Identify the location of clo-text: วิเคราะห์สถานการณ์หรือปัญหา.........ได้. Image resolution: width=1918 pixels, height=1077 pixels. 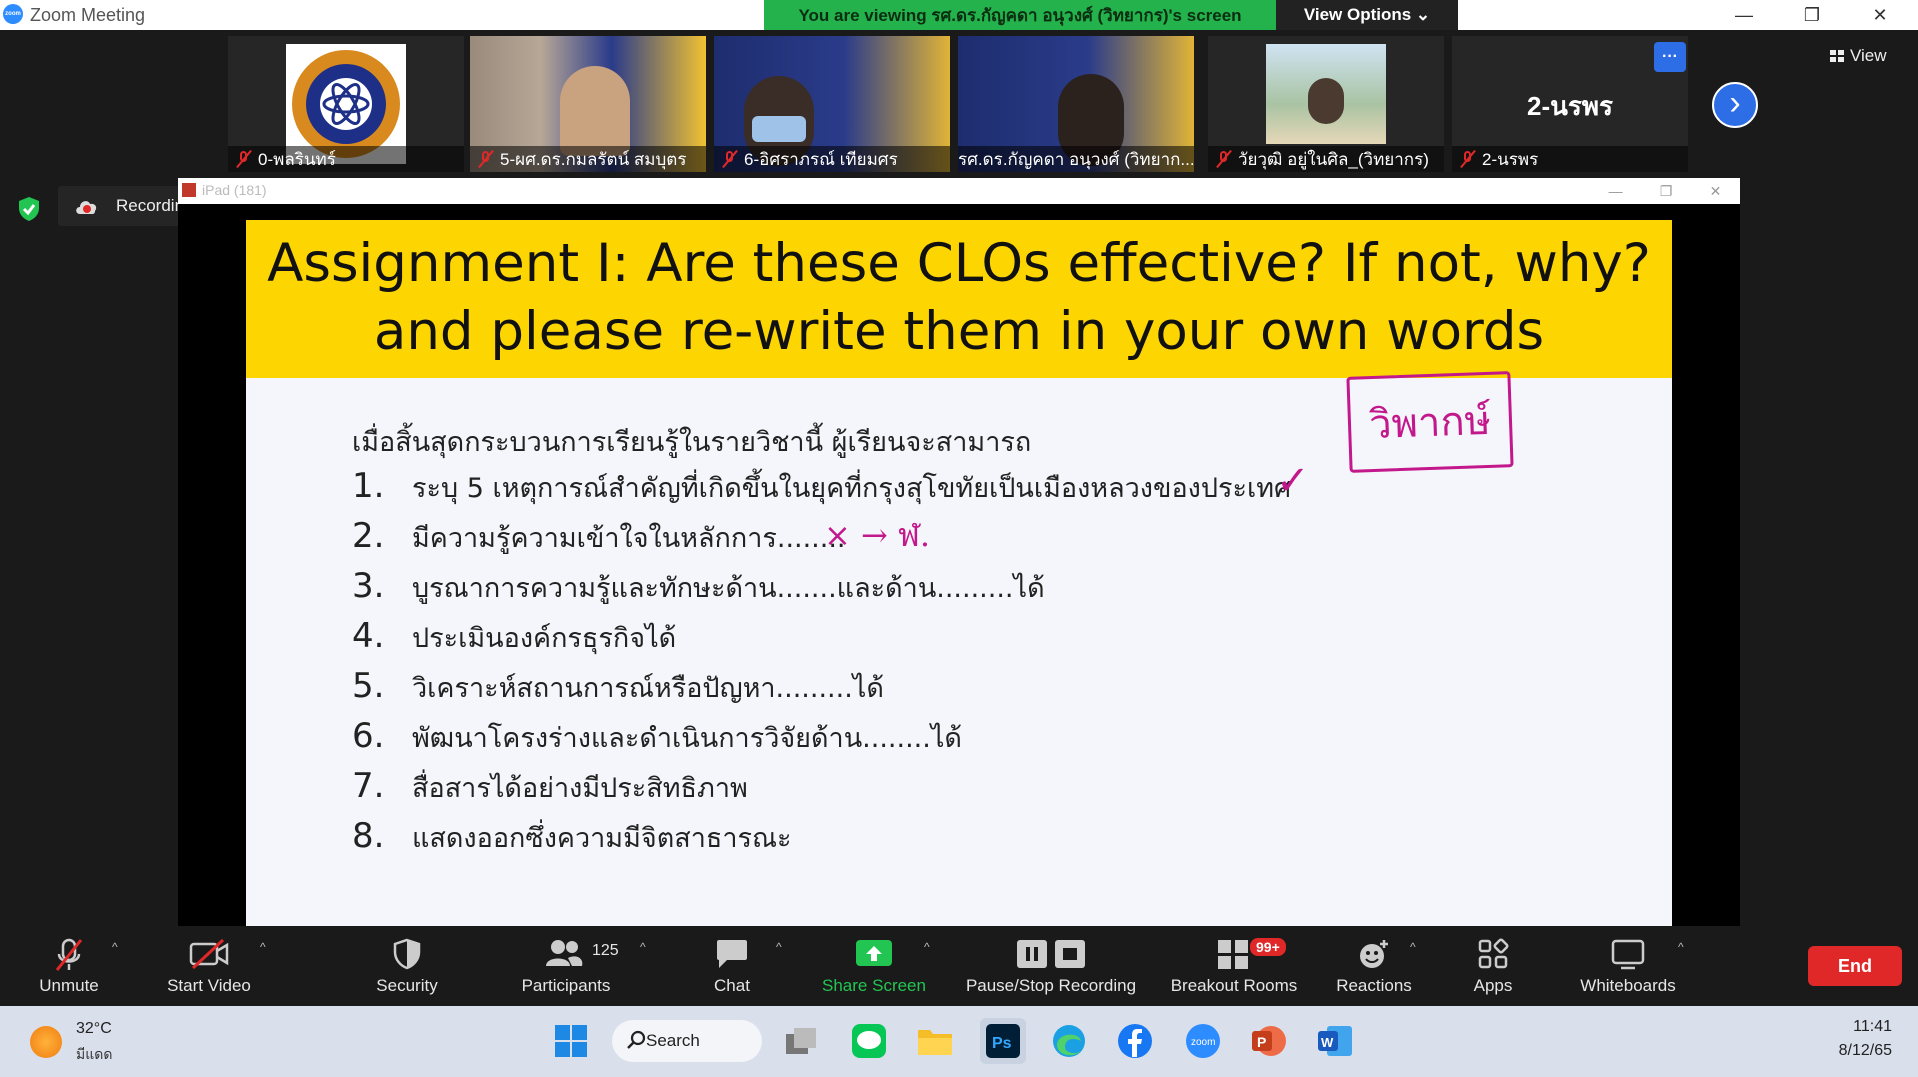
(648, 688).